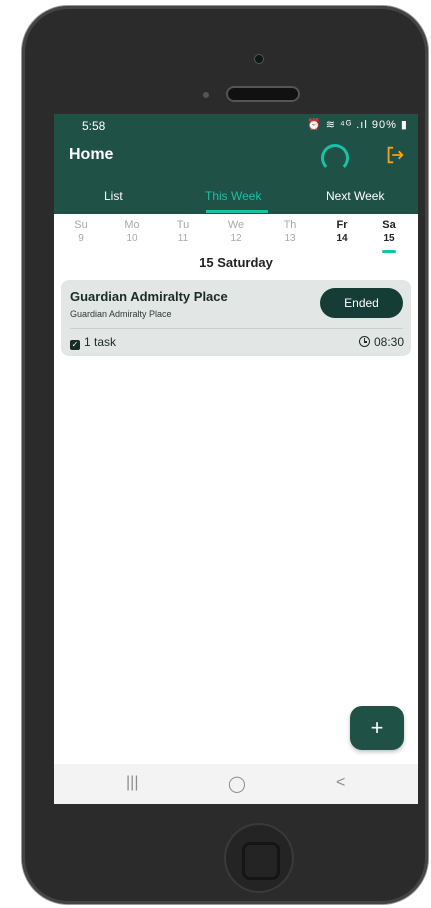 The width and height of the screenshot is (431, 908). I want to click on day-thursday: Th 13, so click(290, 232).